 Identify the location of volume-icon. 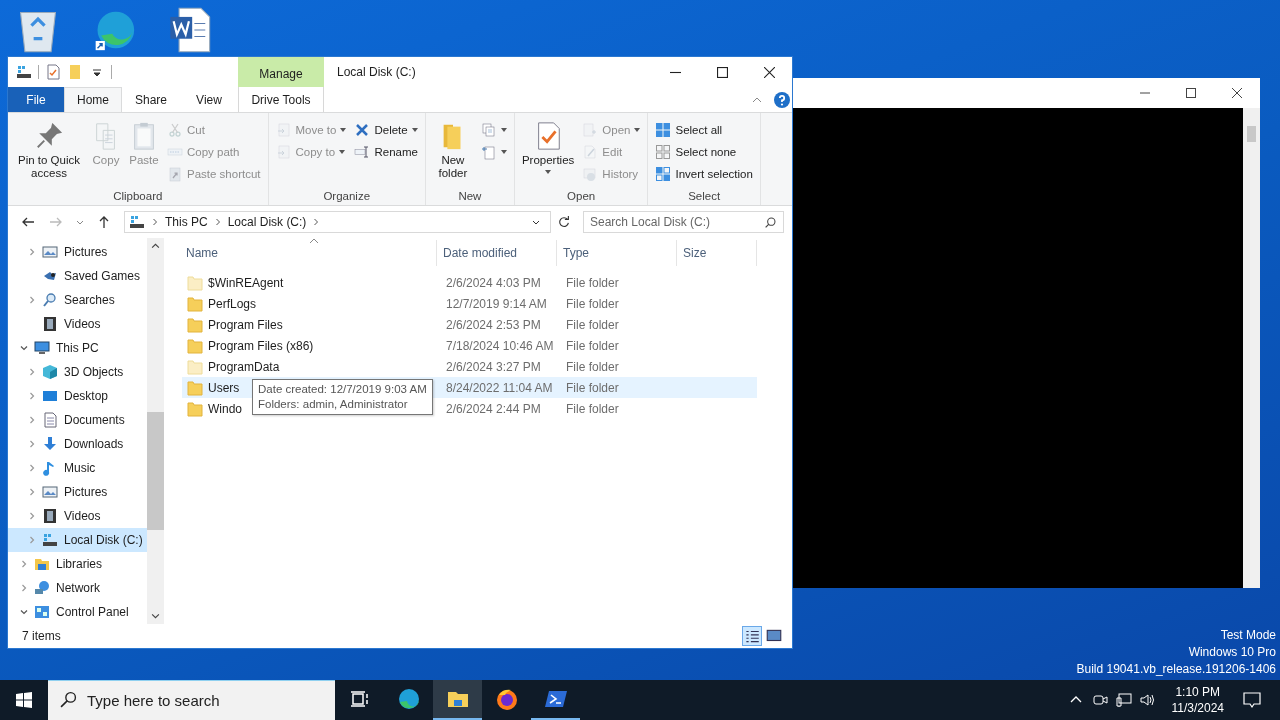
(1147, 700).